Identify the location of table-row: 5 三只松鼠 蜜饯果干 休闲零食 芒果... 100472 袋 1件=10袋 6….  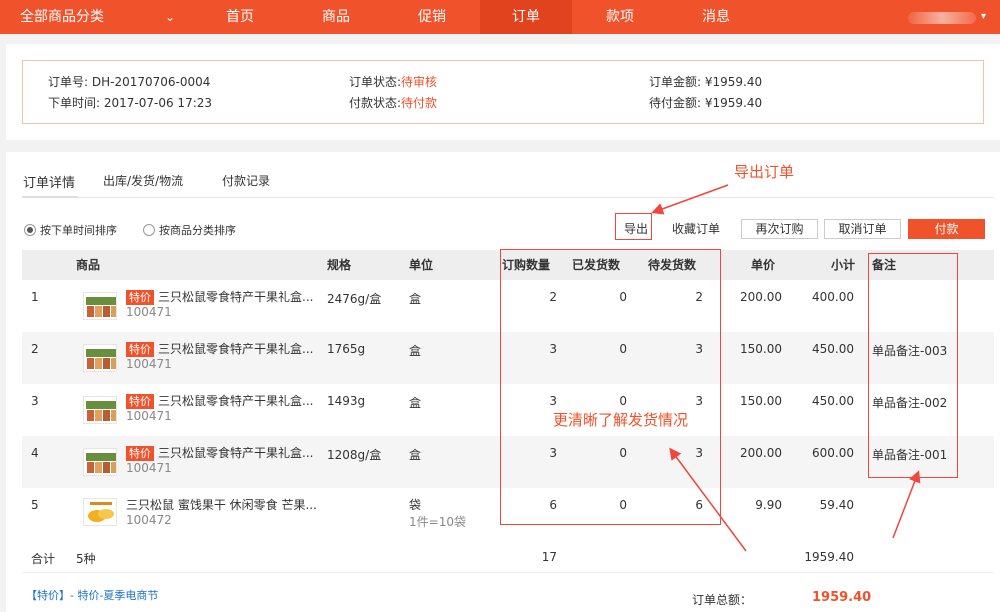
(508, 514).